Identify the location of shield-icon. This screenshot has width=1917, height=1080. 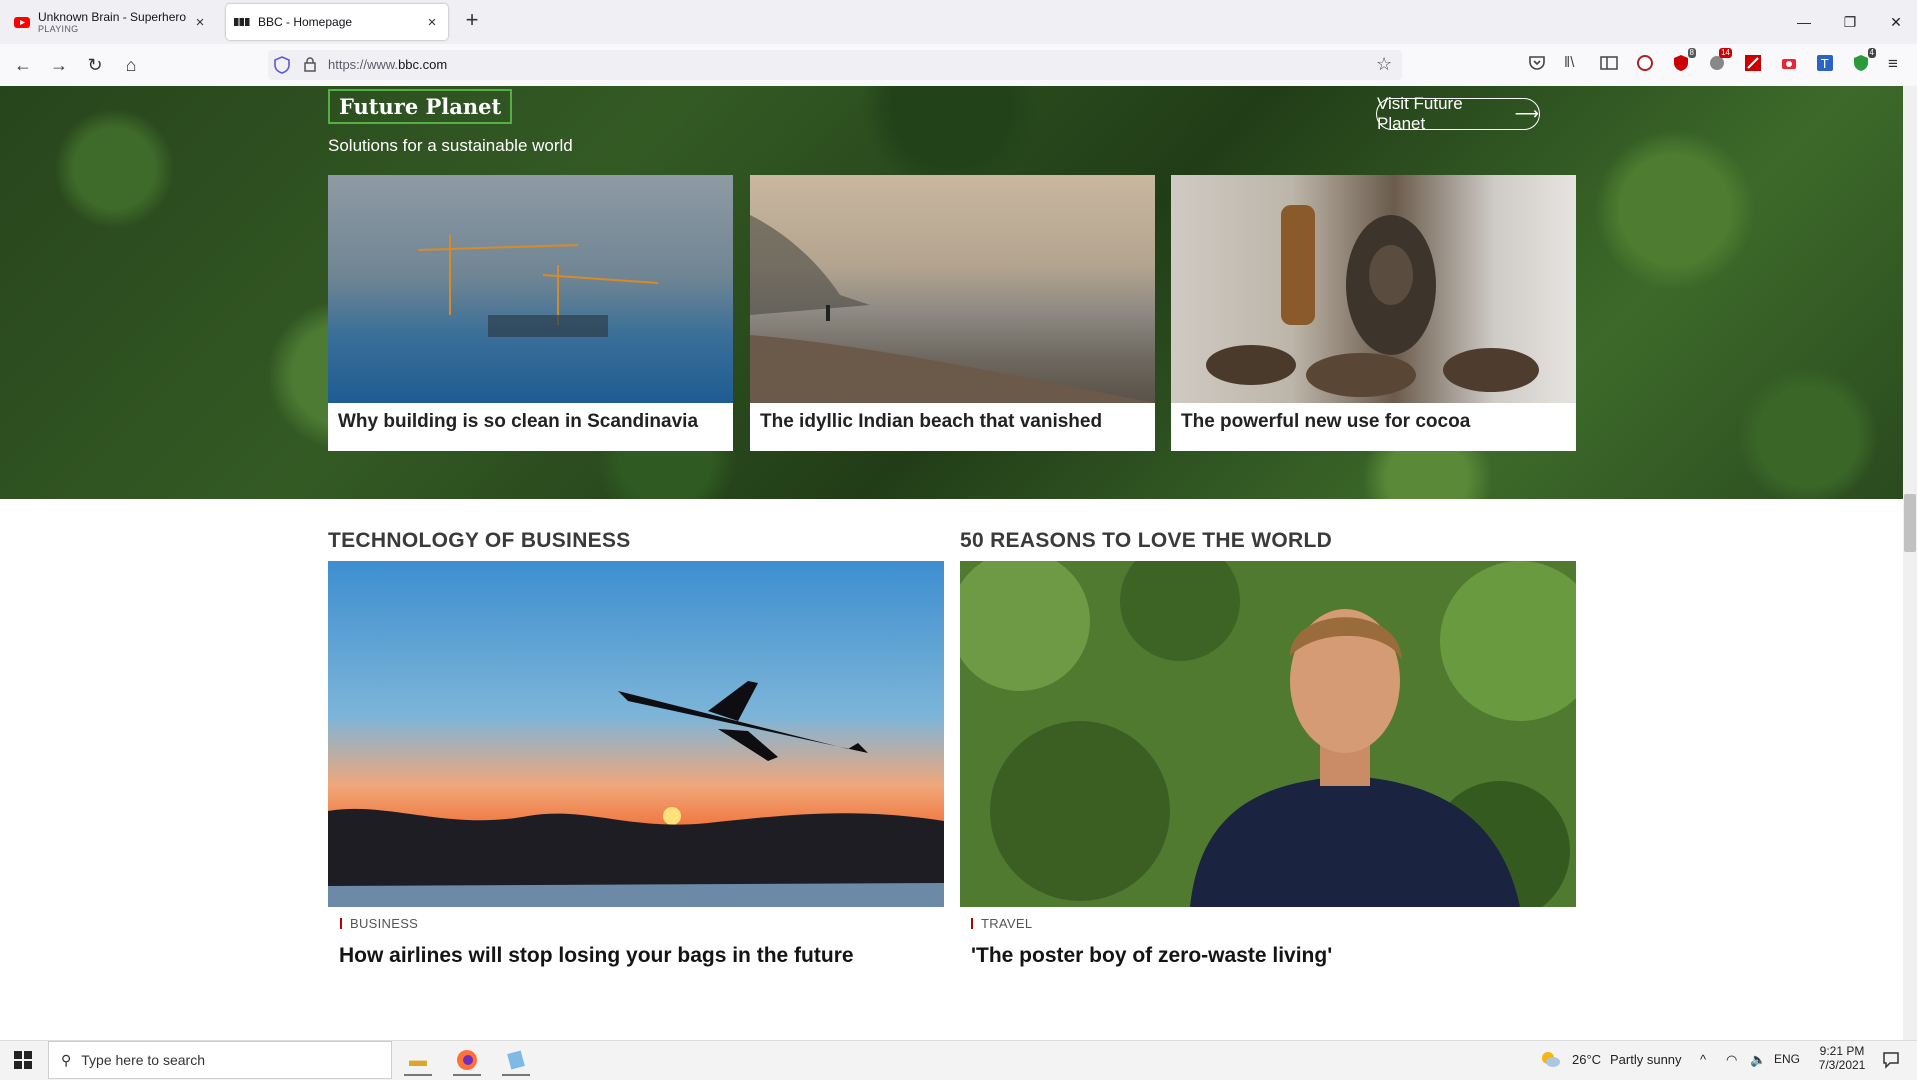
(282, 67).